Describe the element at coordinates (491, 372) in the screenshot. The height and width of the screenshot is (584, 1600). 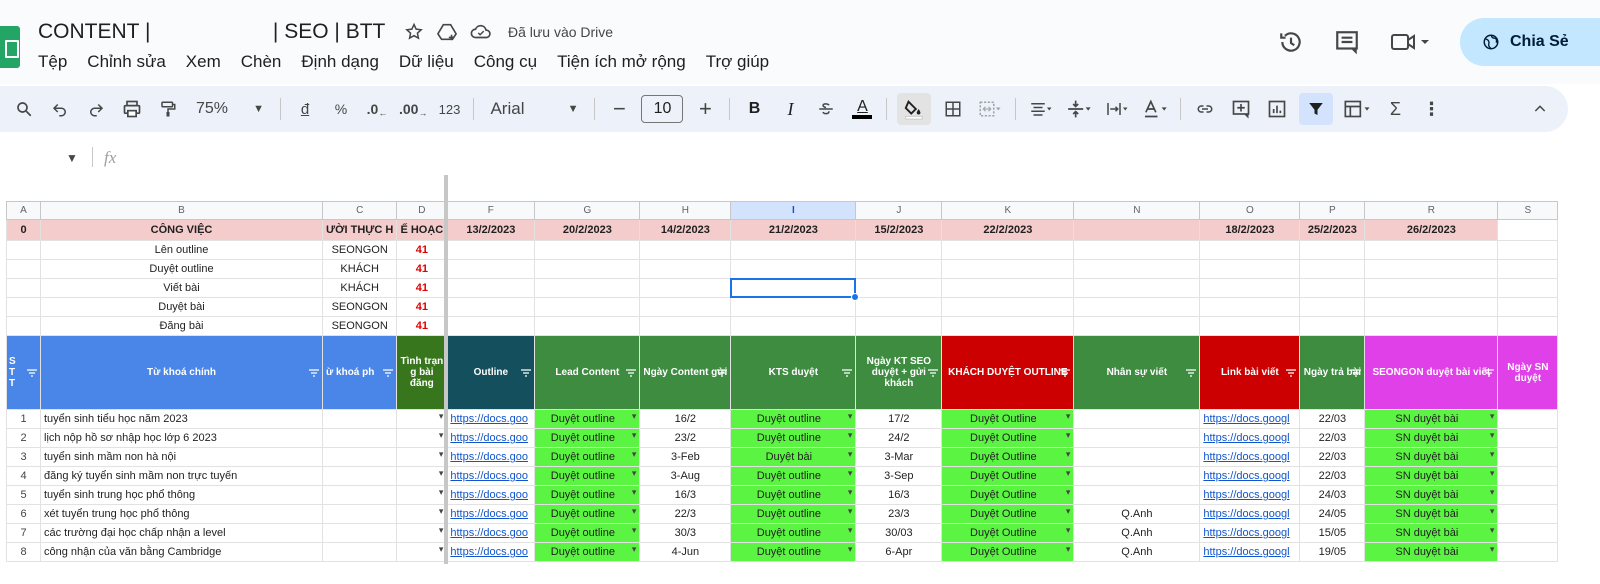
I see `header-outline: Outline` at that location.